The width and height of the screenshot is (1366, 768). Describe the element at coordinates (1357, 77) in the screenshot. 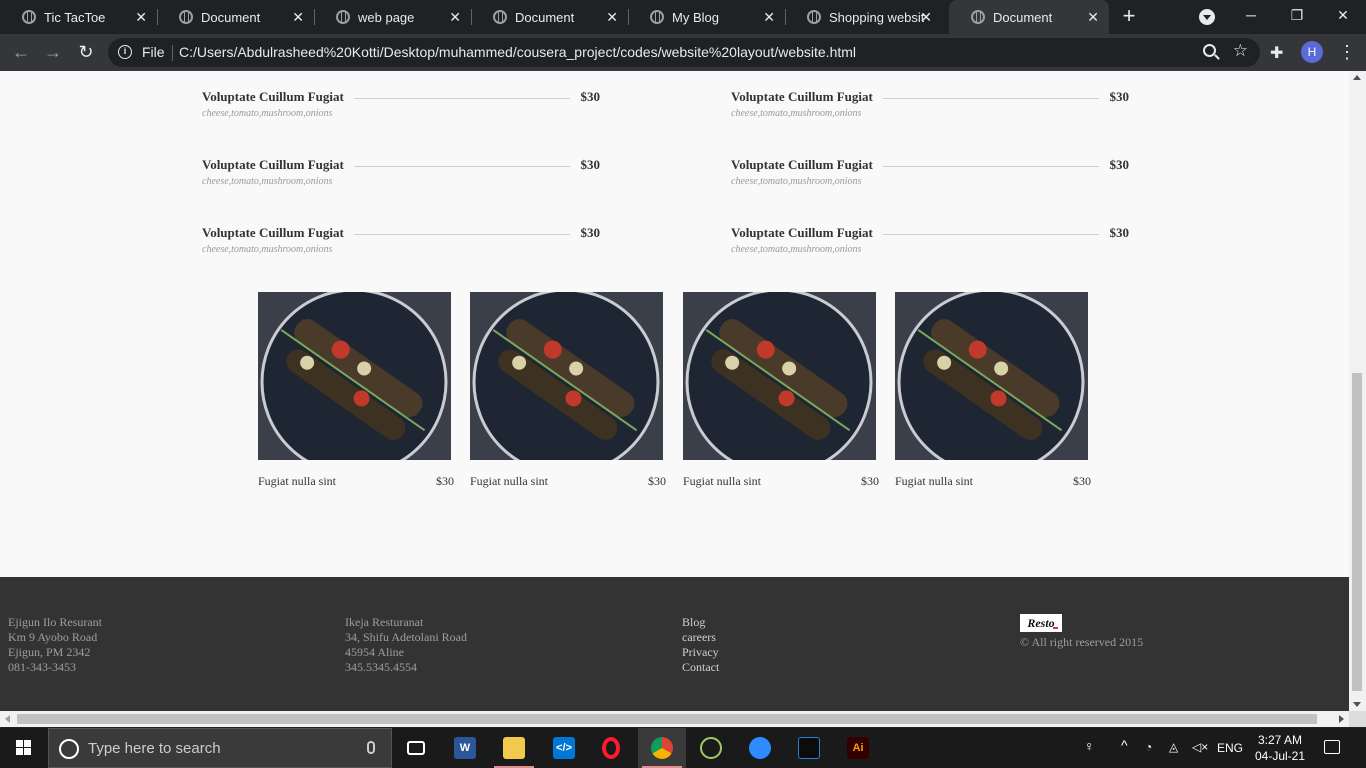

I see `scroll-up-arrow-icon` at that location.